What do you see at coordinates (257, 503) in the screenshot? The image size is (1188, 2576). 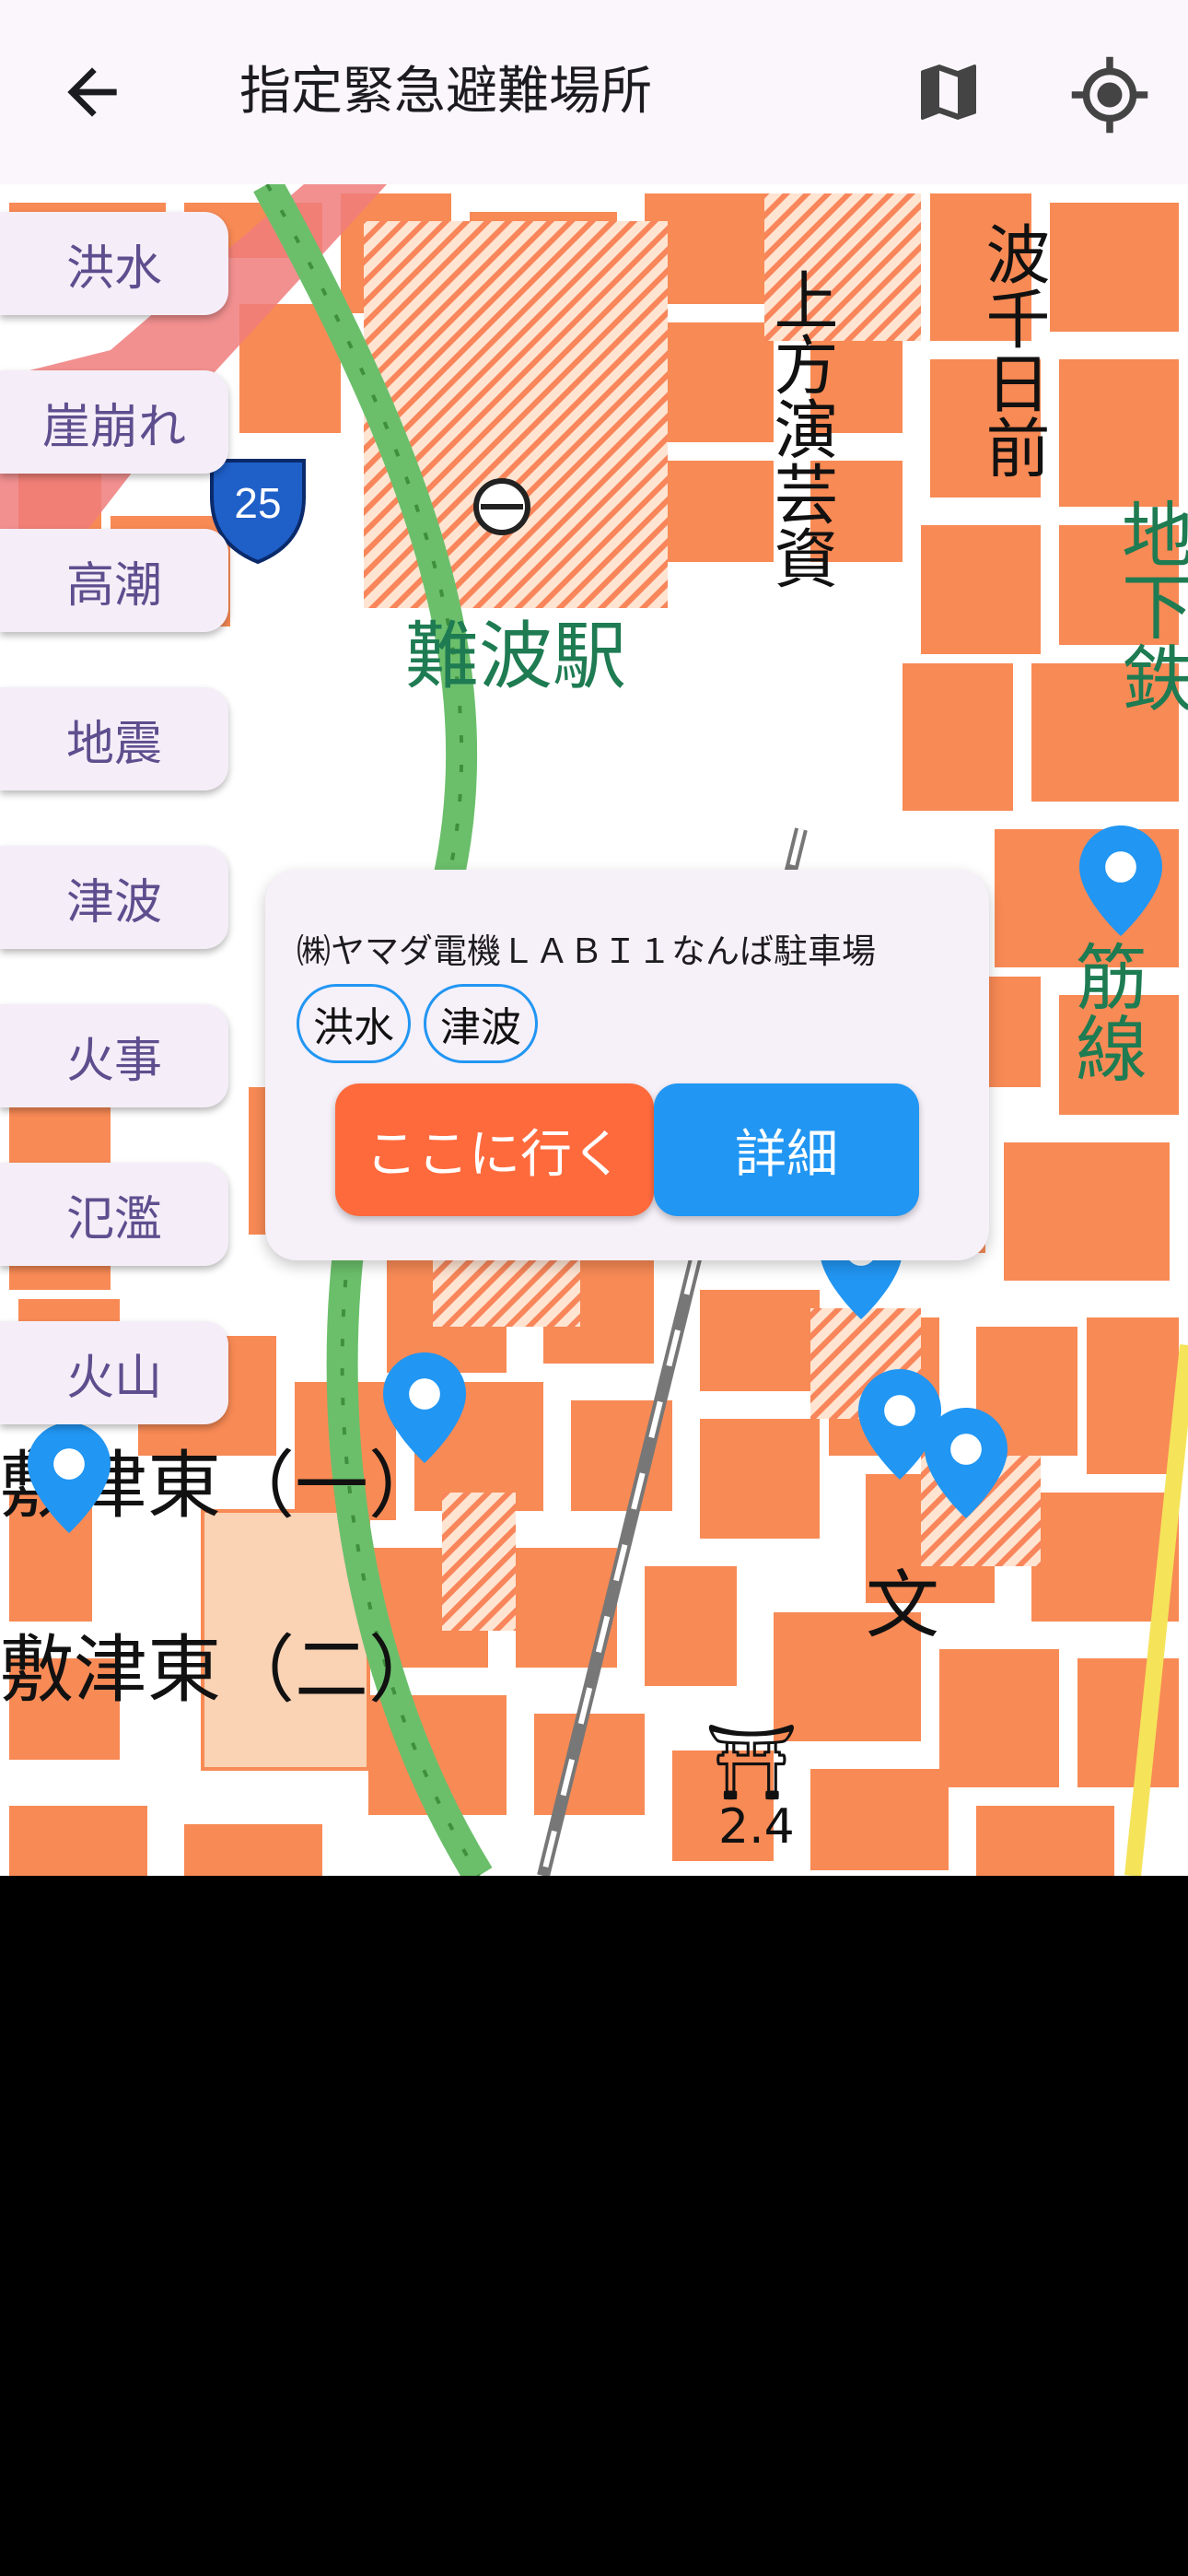 I see `route-number: 25` at bounding box center [257, 503].